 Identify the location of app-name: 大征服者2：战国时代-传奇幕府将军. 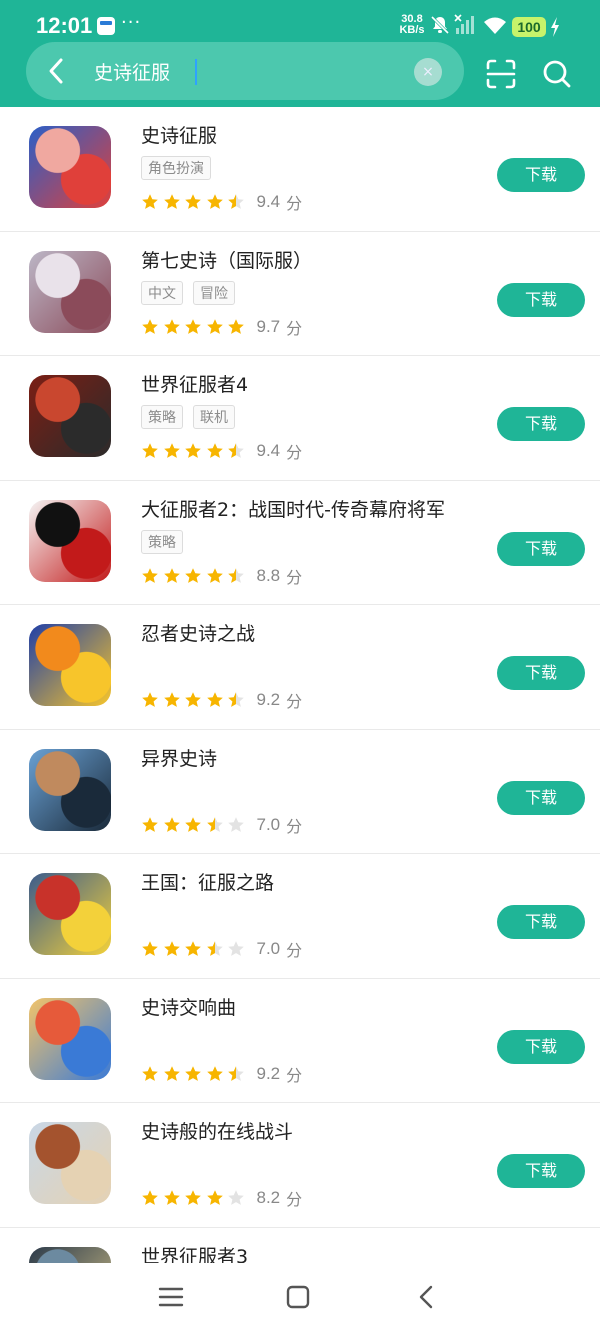
(293, 508).